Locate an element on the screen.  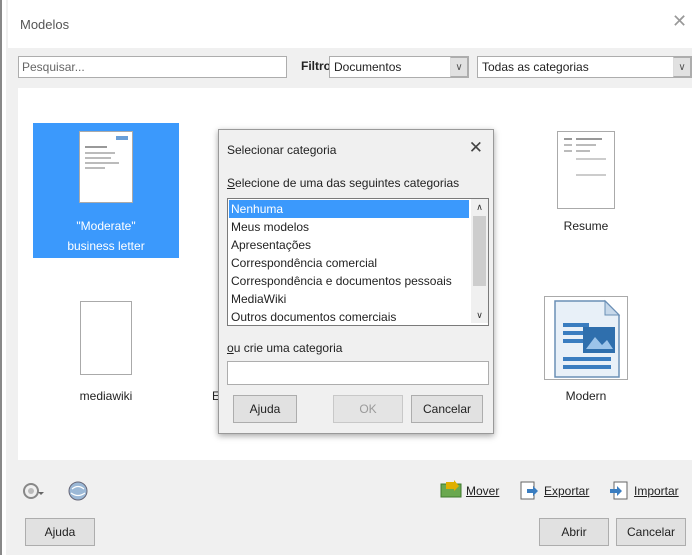
list-item: Apresentações is located at coordinates (349, 245).